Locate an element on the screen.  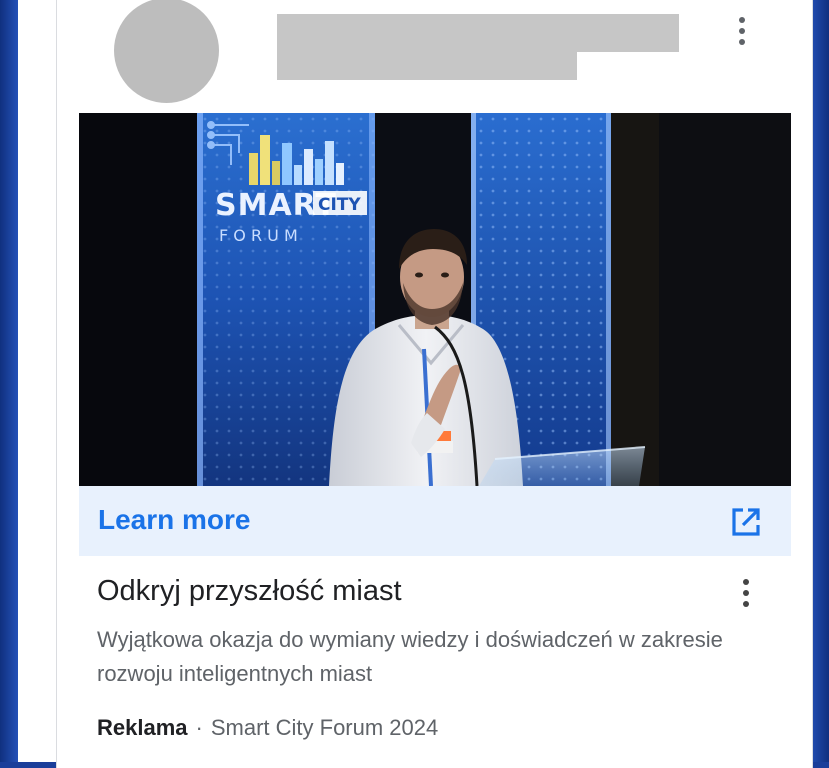
cta-bar: Learn more is located at coordinates (435, 521).